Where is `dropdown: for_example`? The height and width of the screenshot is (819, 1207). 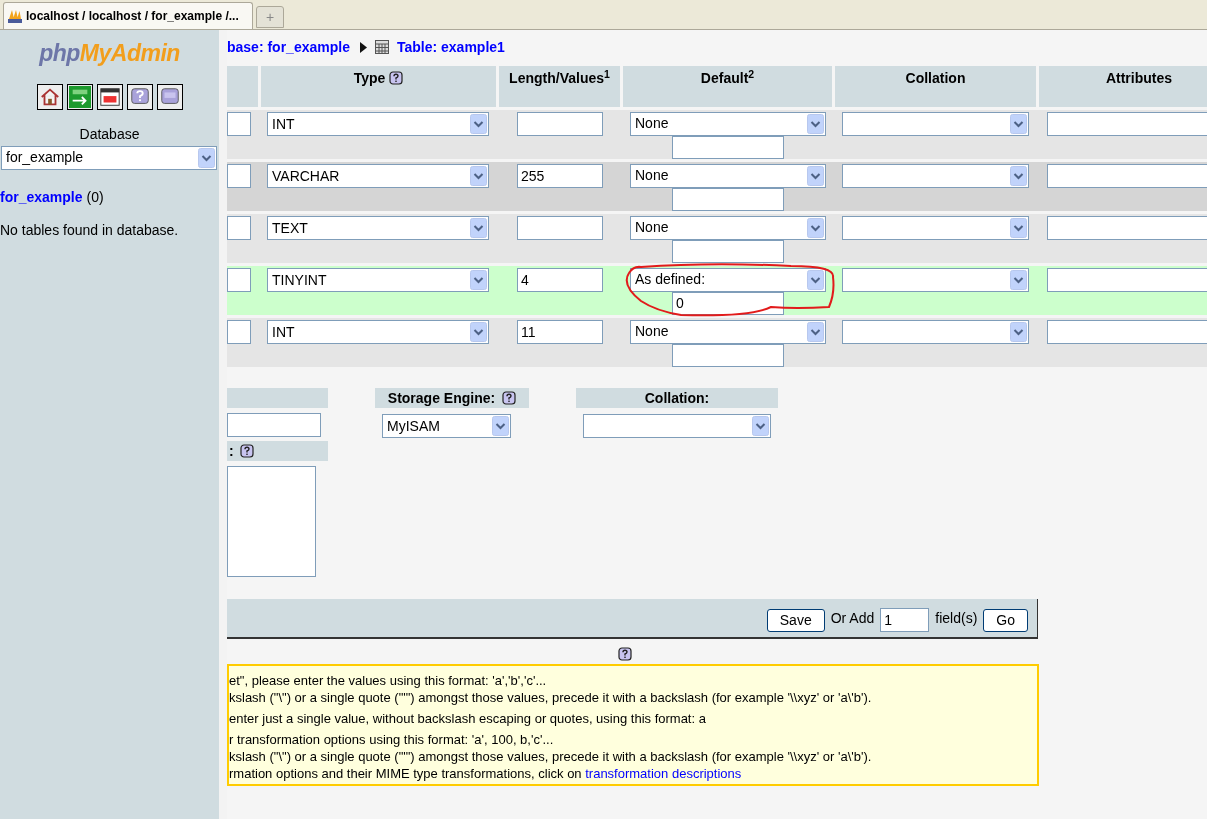 dropdown: for_example is located at coordinates (109, 157).